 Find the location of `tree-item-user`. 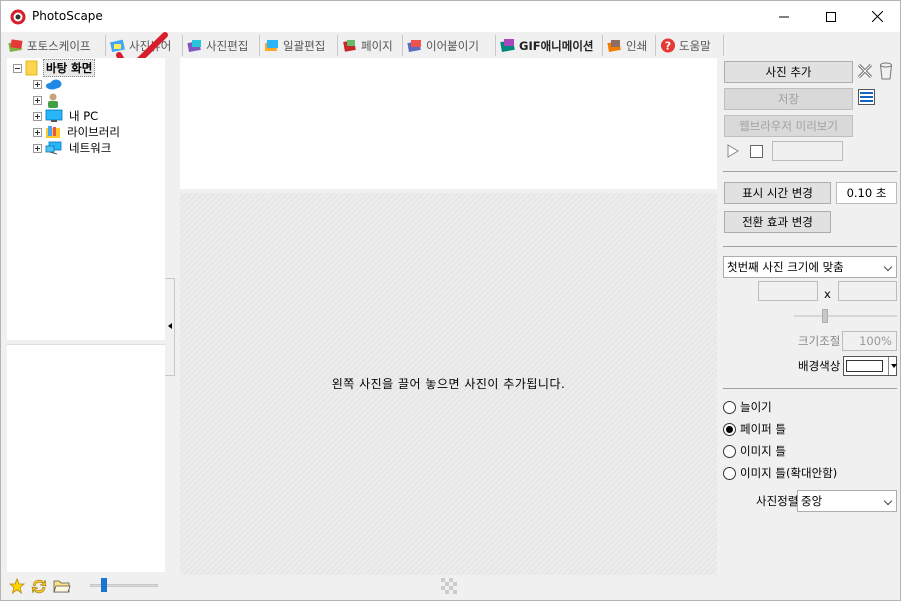

tree-item-user is located at coordinates (47, 100).